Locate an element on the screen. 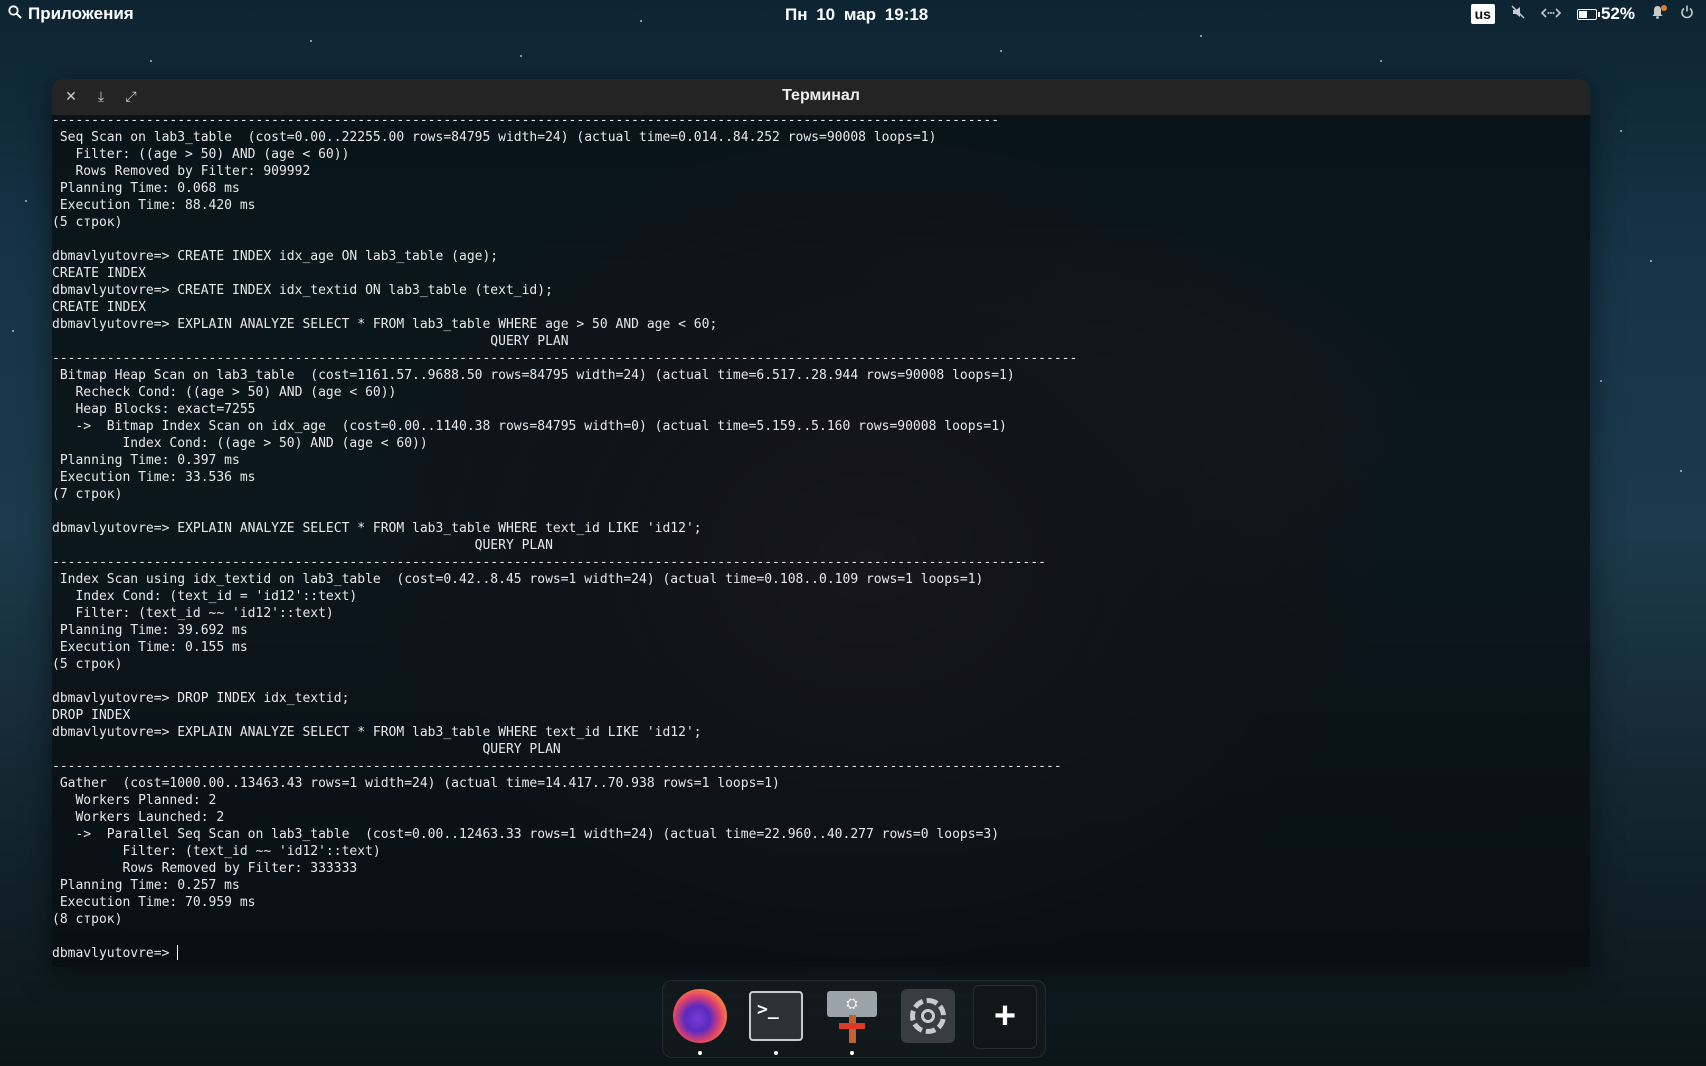 The width and height of the screenshot is (1706, 1066). terminal-line: (7 строк) is located at coordinates (87, 494).